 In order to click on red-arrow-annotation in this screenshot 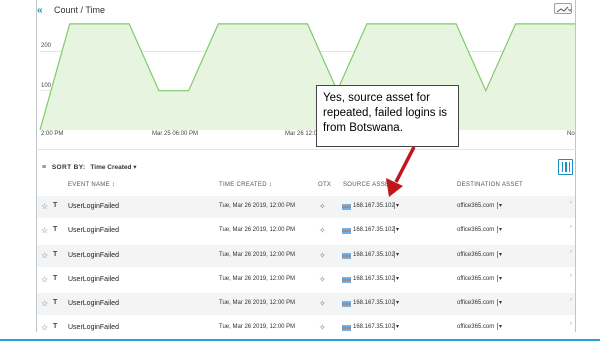, I will do `click(401, 171)`.